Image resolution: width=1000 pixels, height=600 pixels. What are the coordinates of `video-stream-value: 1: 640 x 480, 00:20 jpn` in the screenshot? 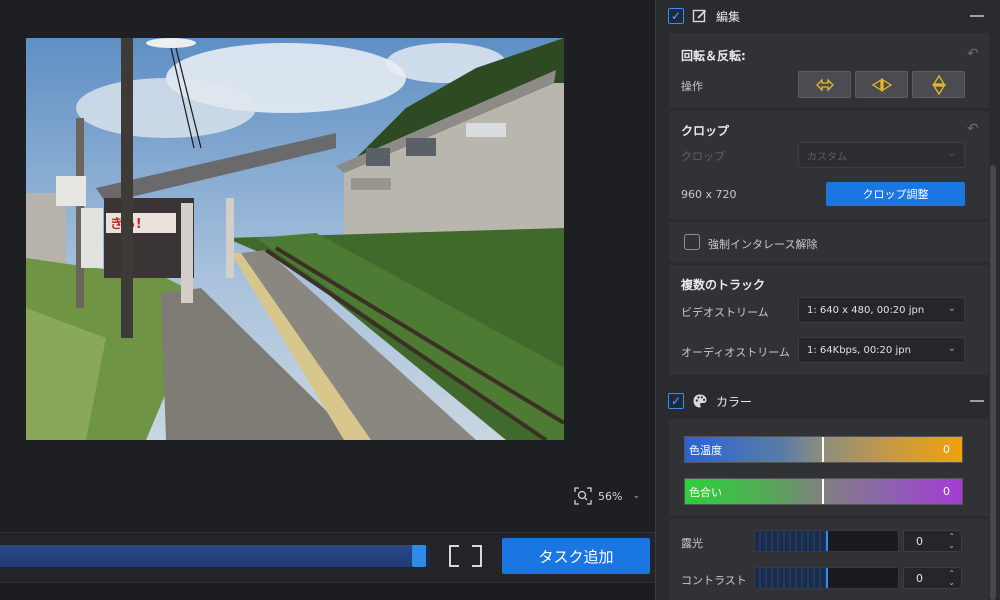 It's located at (866, 310).